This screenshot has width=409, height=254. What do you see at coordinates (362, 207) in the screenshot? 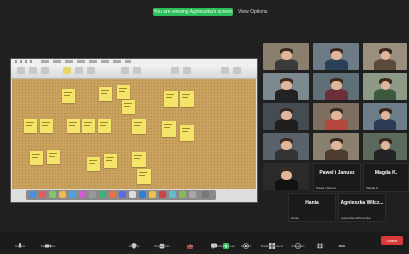
I see `participant-name-tile: Agnieszka Wilcz... Agnieszka Wilczynska` at bounding box center [362, 207].